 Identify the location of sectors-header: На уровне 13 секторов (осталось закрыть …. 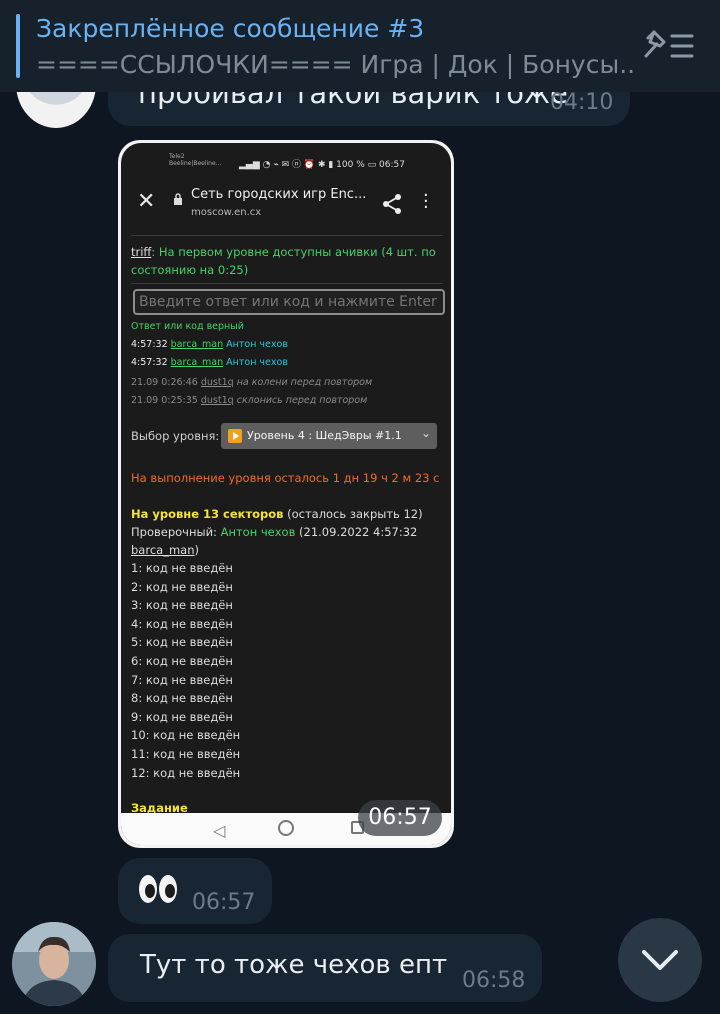
(277, 514).